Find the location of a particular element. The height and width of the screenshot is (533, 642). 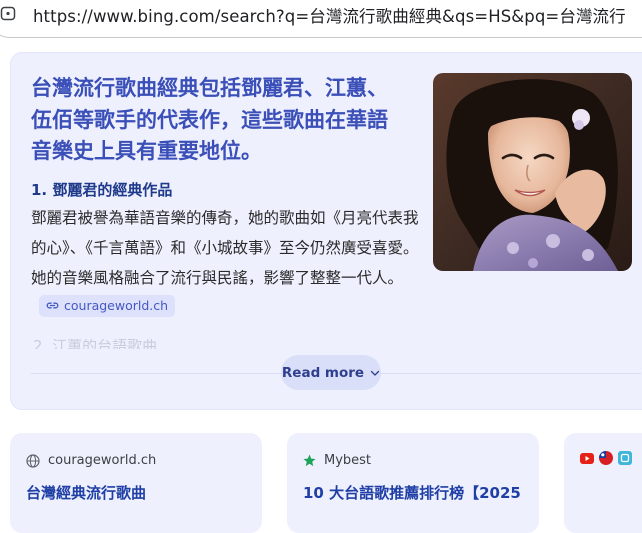

citation-link: courageworld.ch is located at coordinates (107, 305).